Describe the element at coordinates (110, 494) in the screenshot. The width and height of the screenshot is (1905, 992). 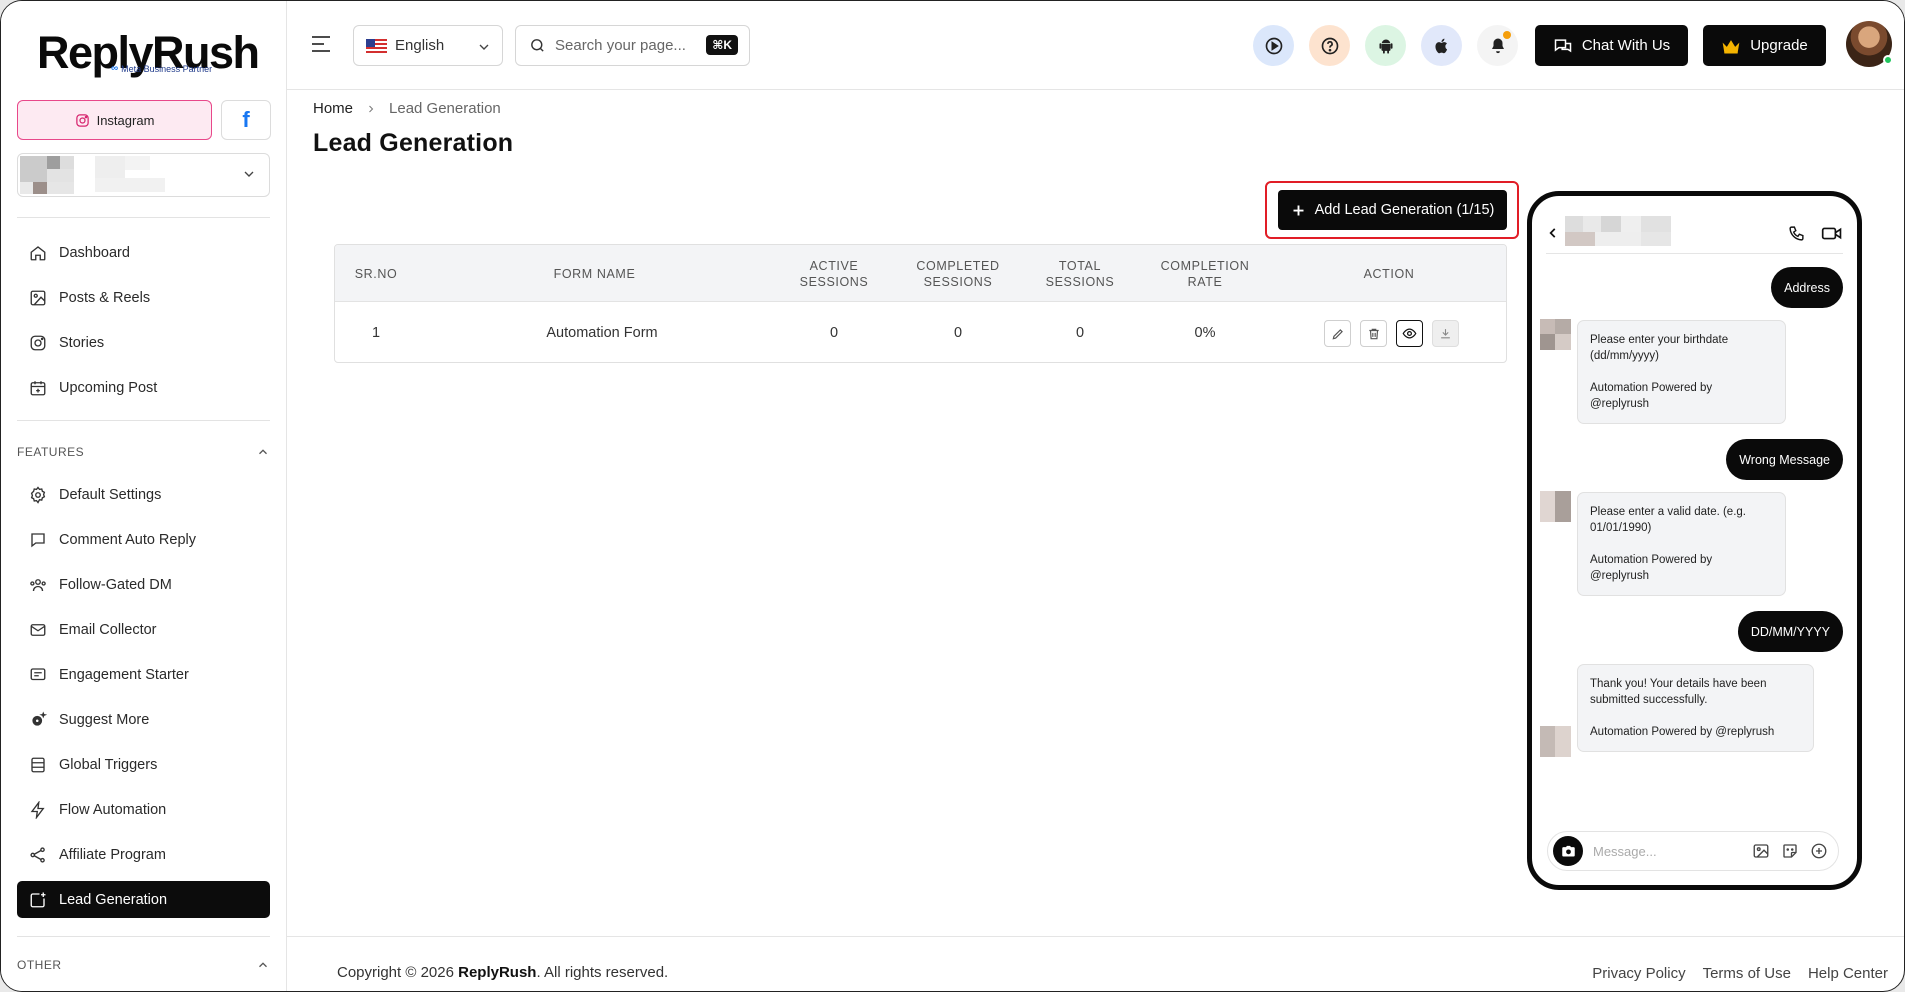
I see `sidebar-item-label: Default Settings` at that location.